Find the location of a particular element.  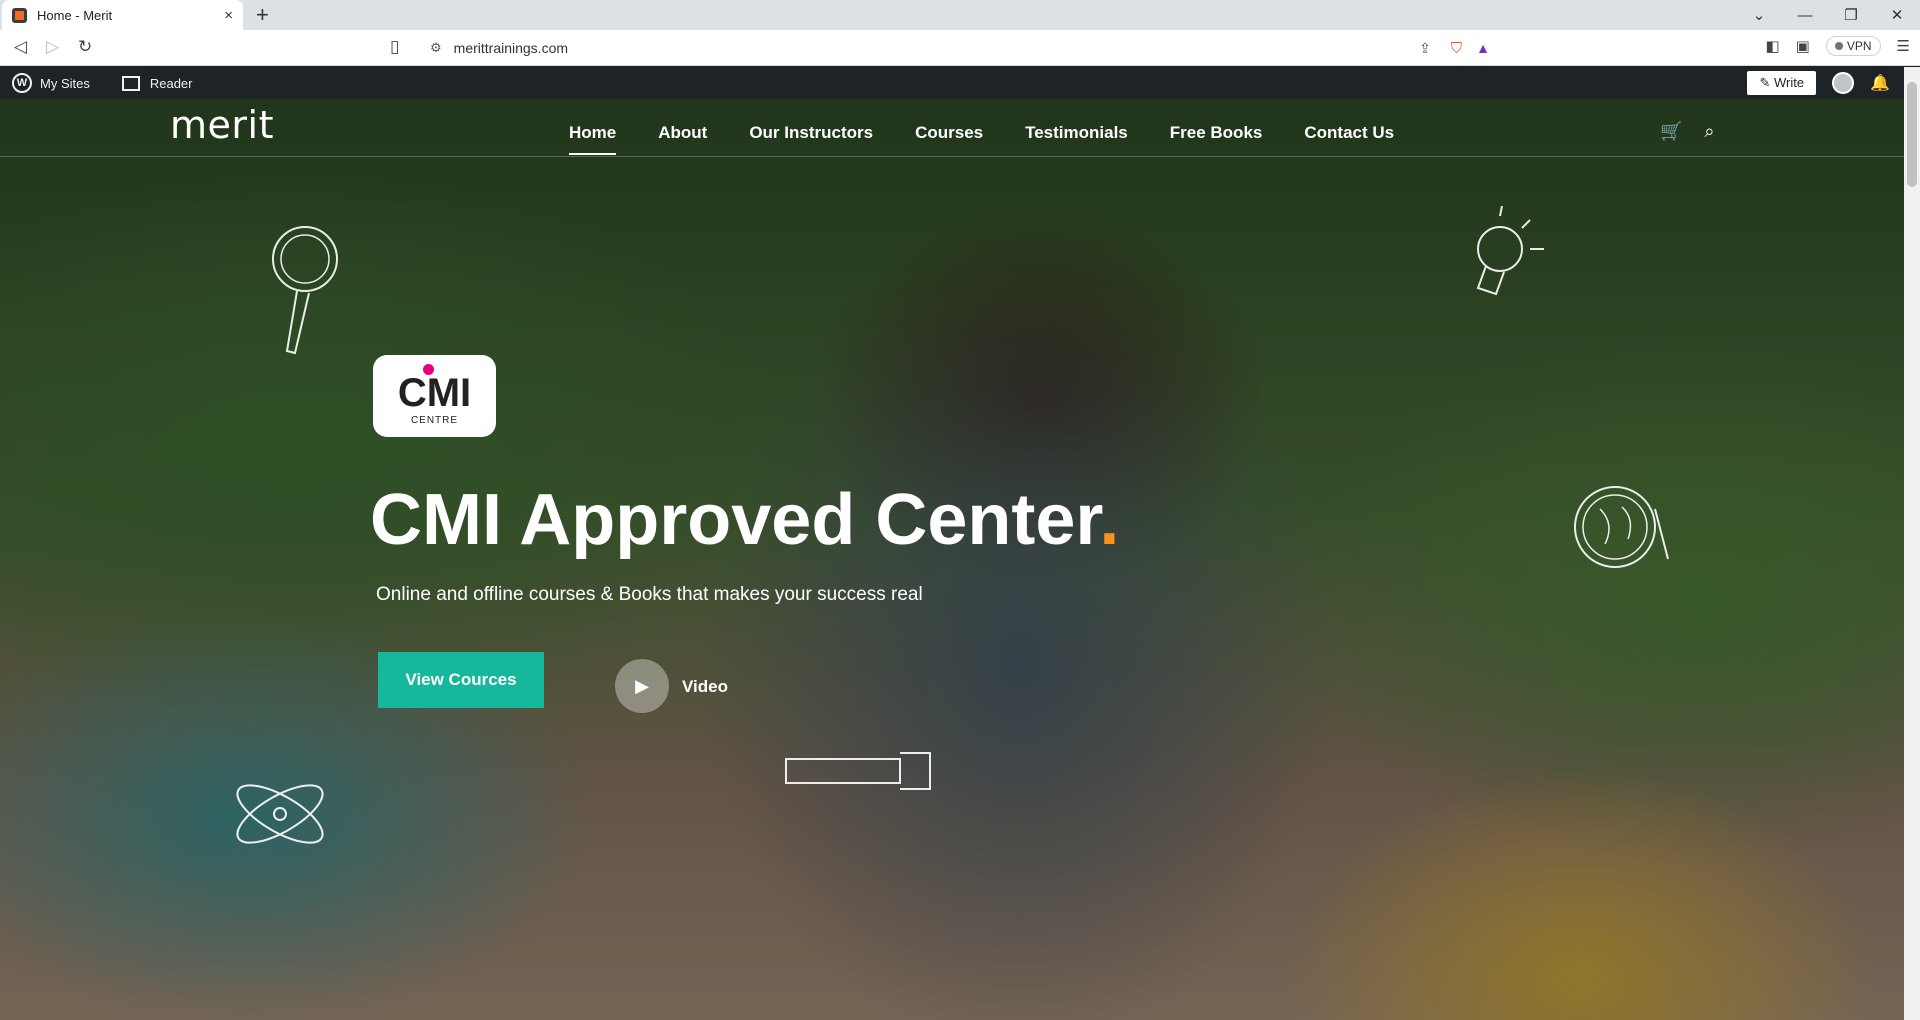

bookmark-icon: ▯ is located at coordinates (394, 47).